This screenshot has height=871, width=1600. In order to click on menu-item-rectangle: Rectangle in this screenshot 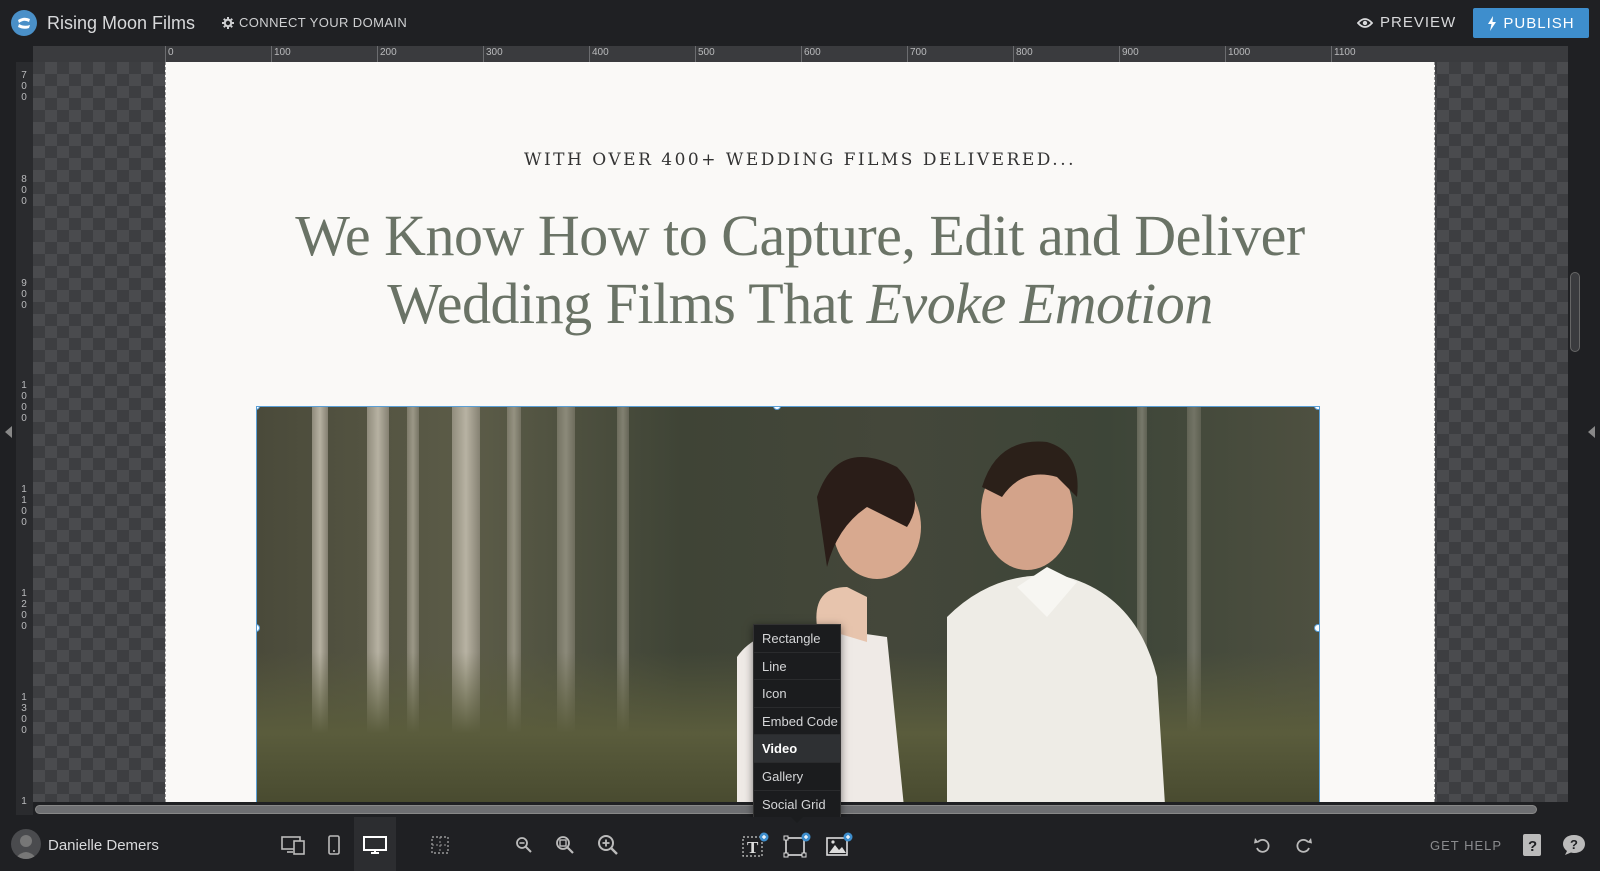, I will do `click(797, 639)`.